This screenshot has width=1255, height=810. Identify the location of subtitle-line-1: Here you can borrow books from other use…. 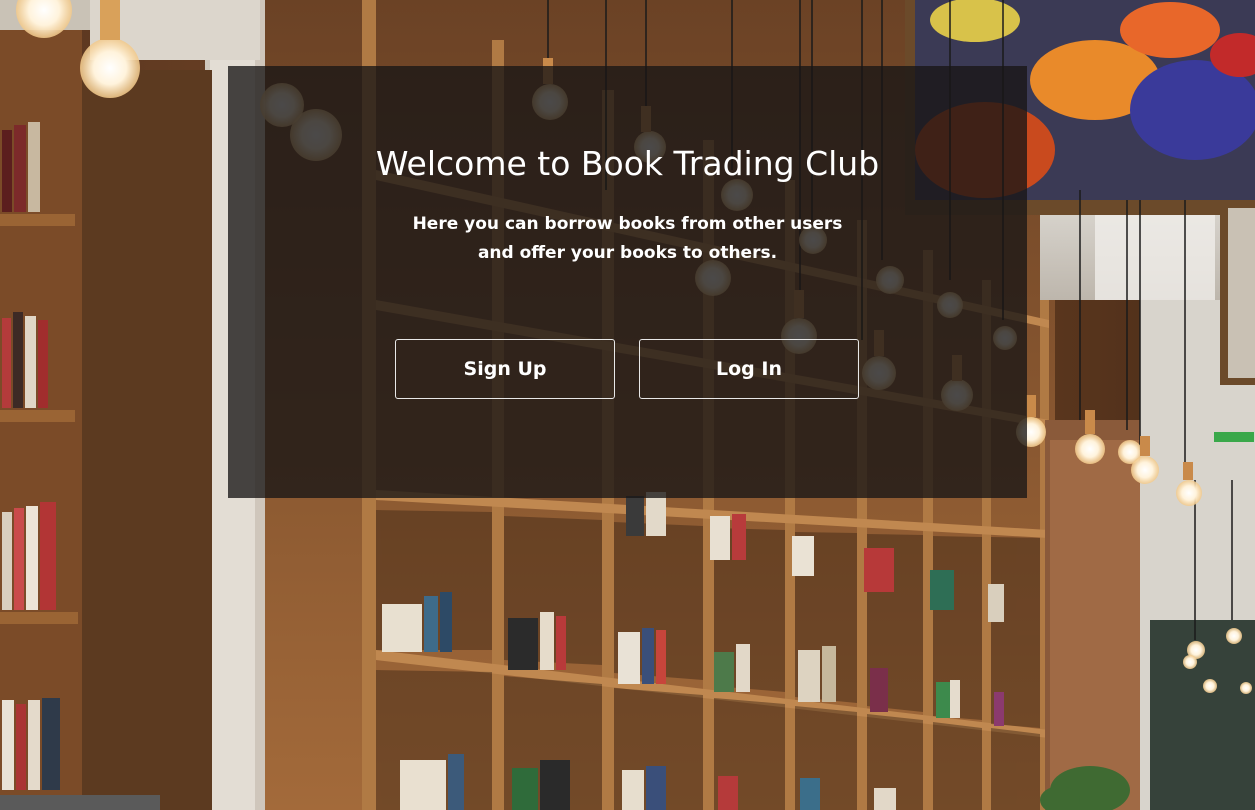
(627, 224).